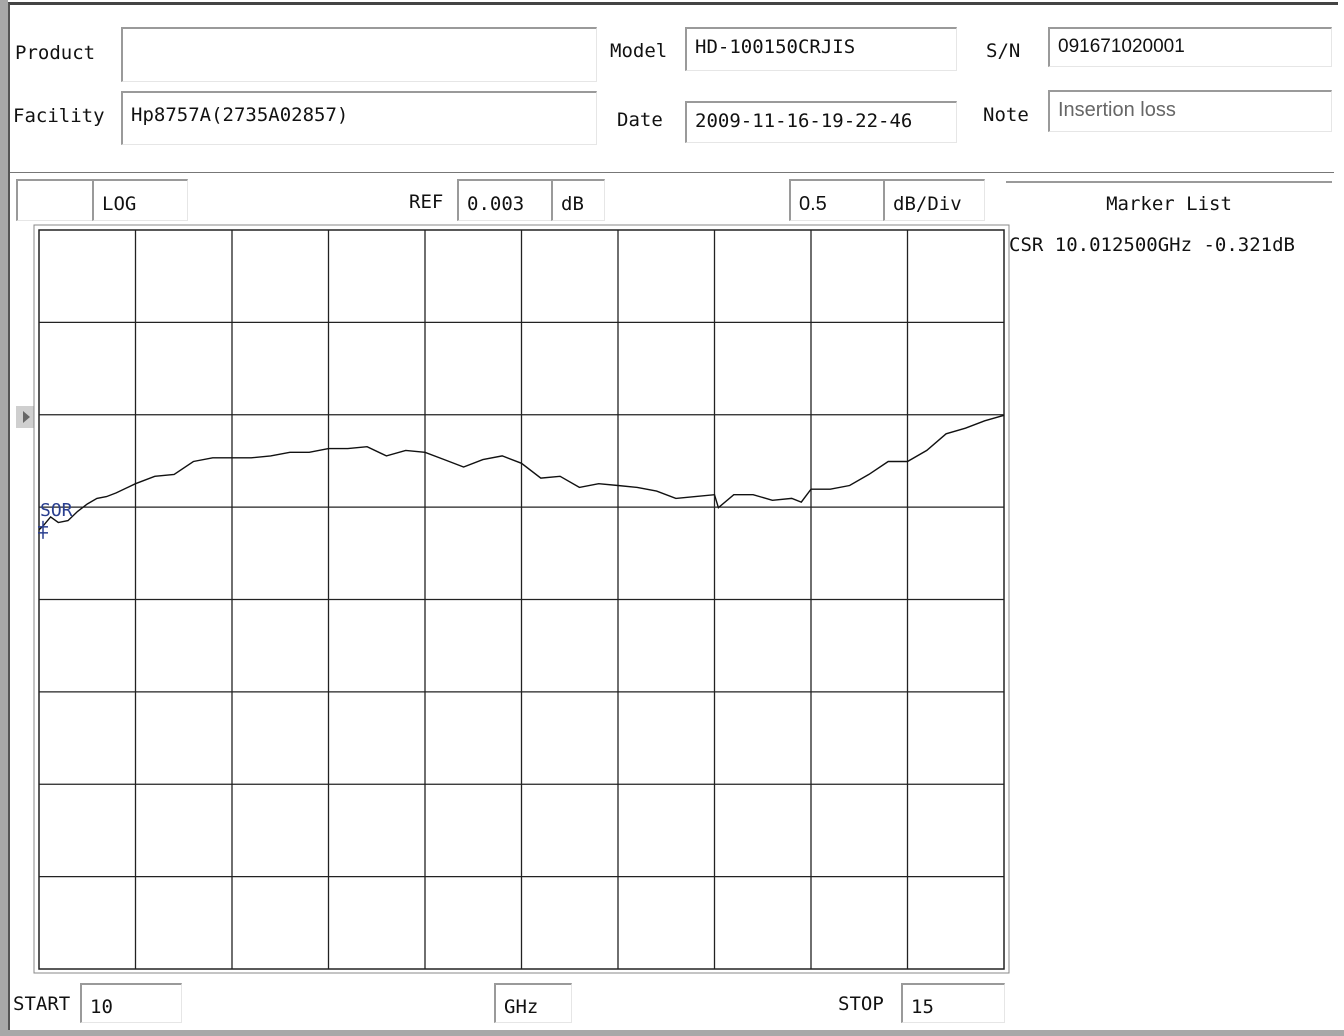 This screenshot has width=1344, height=1036. Describe the element at coordinates (131, 1003) in the screenshot. I see `start-field: 10` at that location.